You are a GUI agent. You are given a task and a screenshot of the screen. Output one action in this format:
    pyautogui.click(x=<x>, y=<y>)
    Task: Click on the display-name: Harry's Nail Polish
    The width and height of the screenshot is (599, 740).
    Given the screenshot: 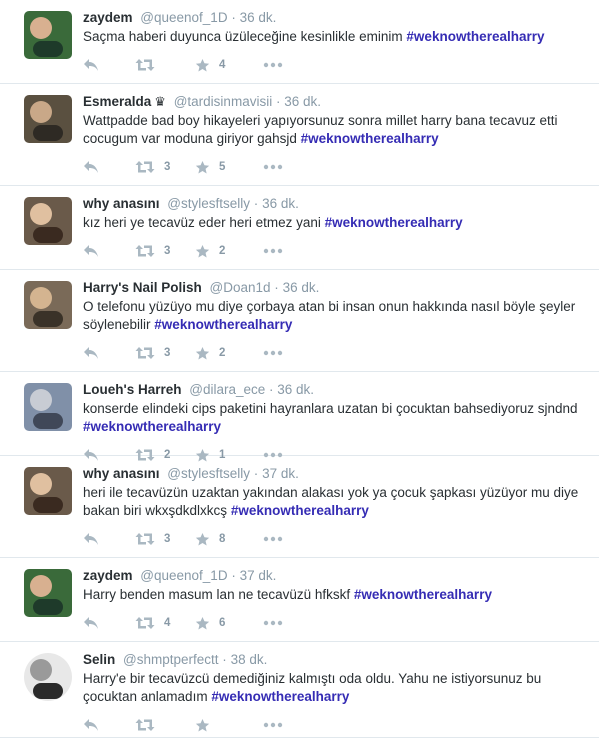 What is the action you would take?
    pyautogui.click(x=142, y=287)
    